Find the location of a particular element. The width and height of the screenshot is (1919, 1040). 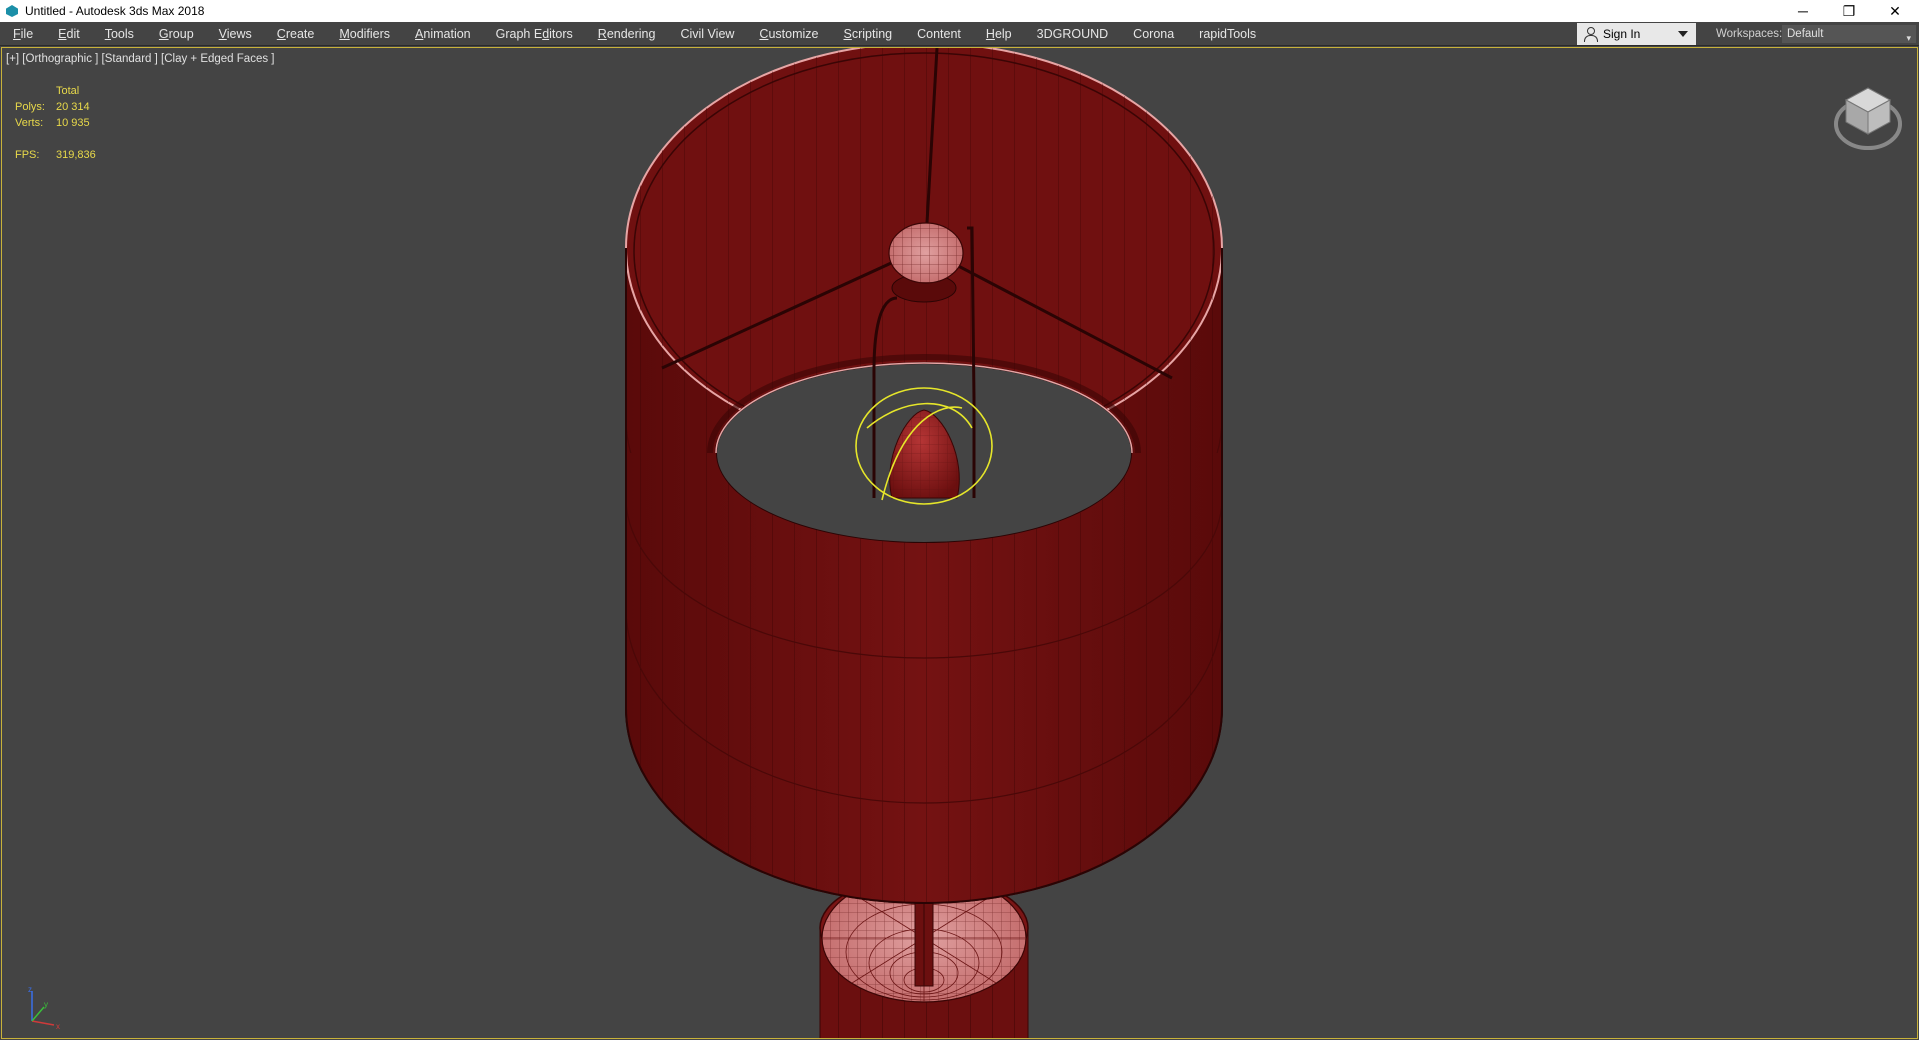

restore-button: ❐ is located at coordinates (1849, 11).